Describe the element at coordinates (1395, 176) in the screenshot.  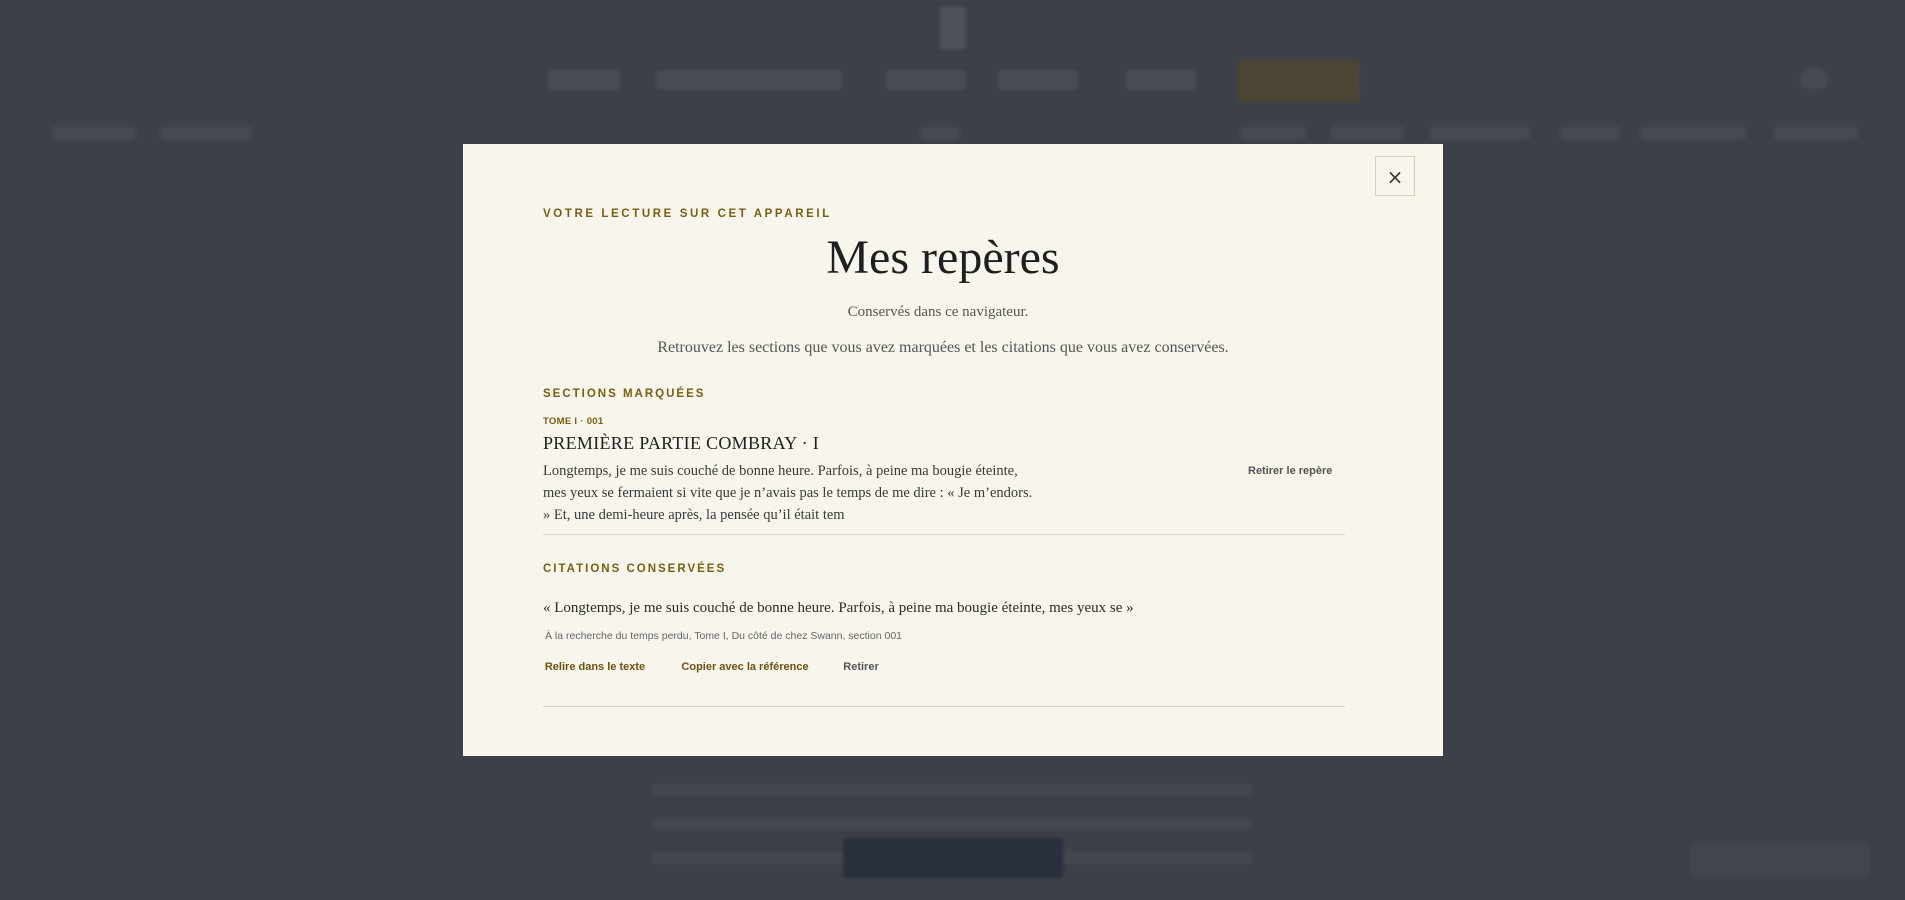
I see `close-button: ×` at that location.